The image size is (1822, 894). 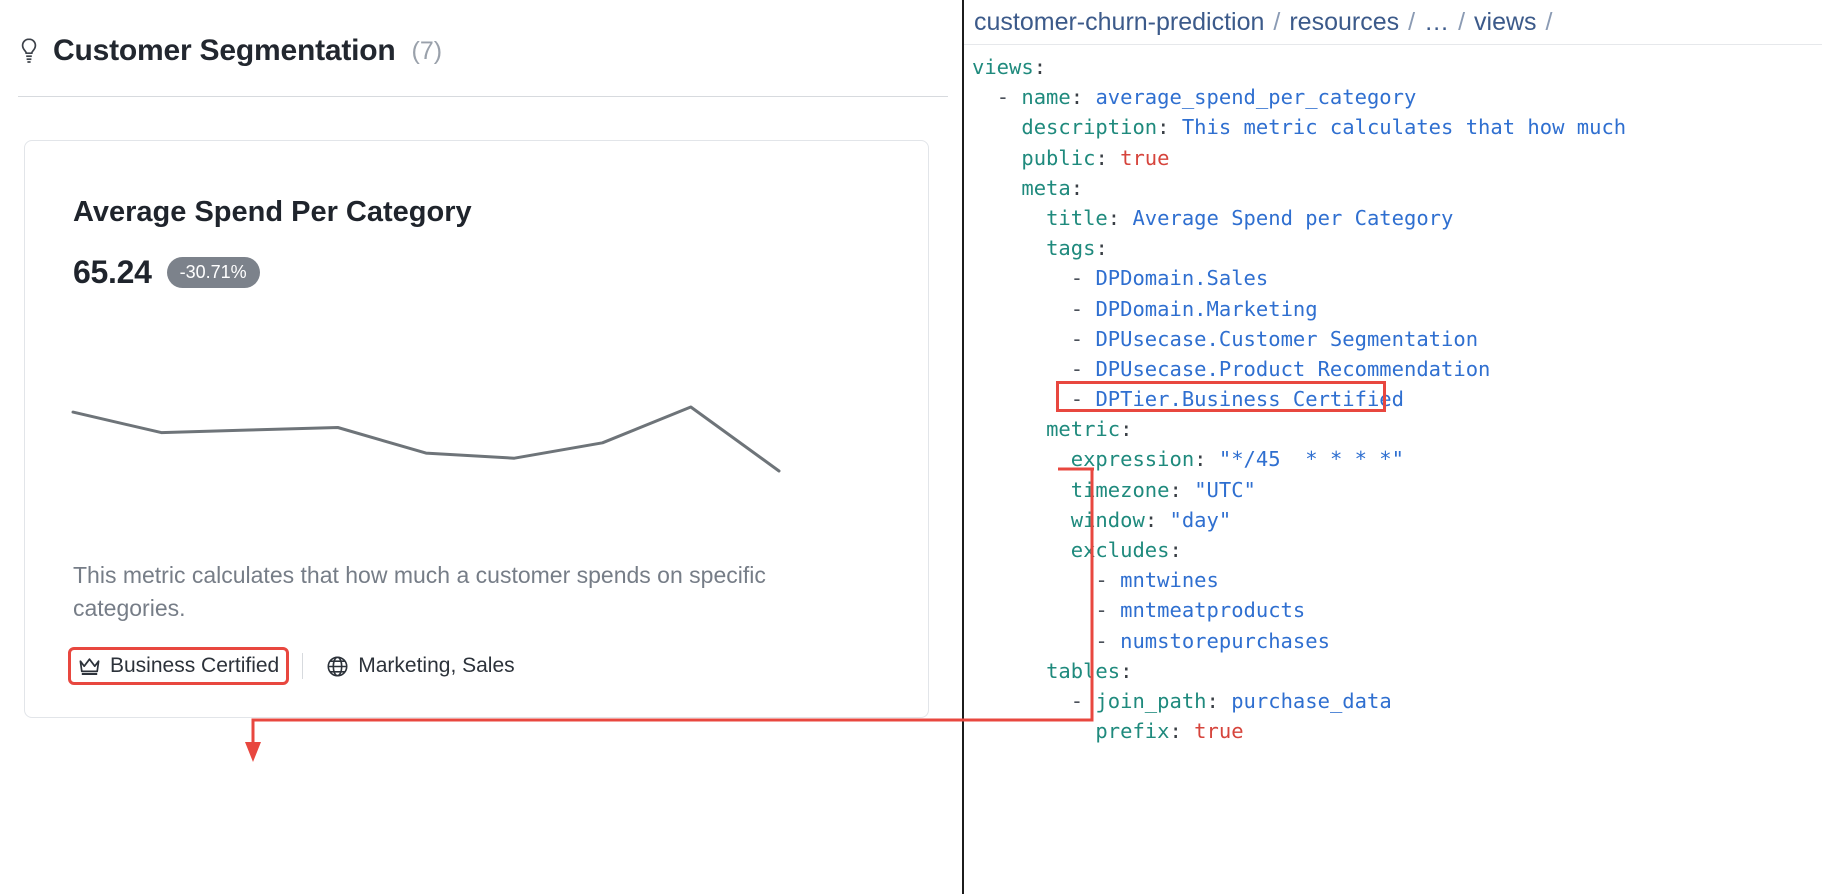 What do you see at coordinates (337, 666) in the screenshot?
I see `globe-icon` at bounding box center [337, 666].